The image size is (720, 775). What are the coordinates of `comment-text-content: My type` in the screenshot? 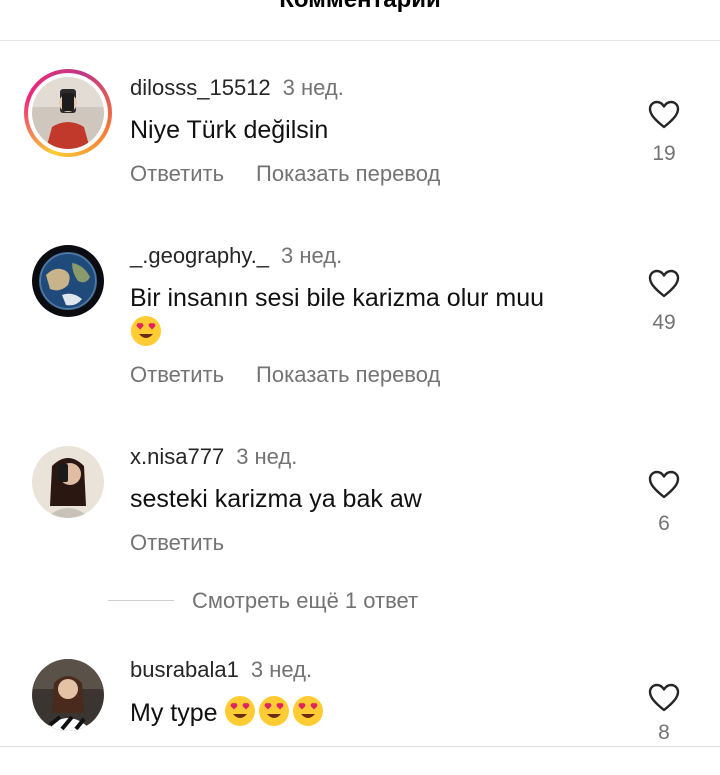 It's located at (174, 713).